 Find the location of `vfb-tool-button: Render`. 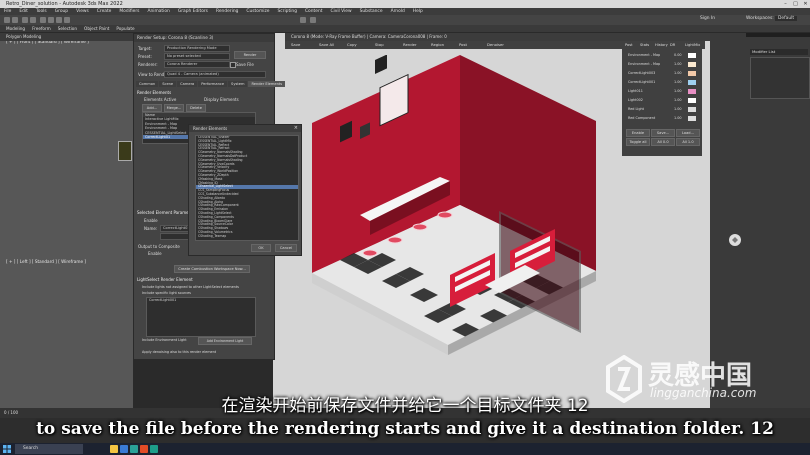

vfb-tool-button: Render is located at coordinates (410, 44).